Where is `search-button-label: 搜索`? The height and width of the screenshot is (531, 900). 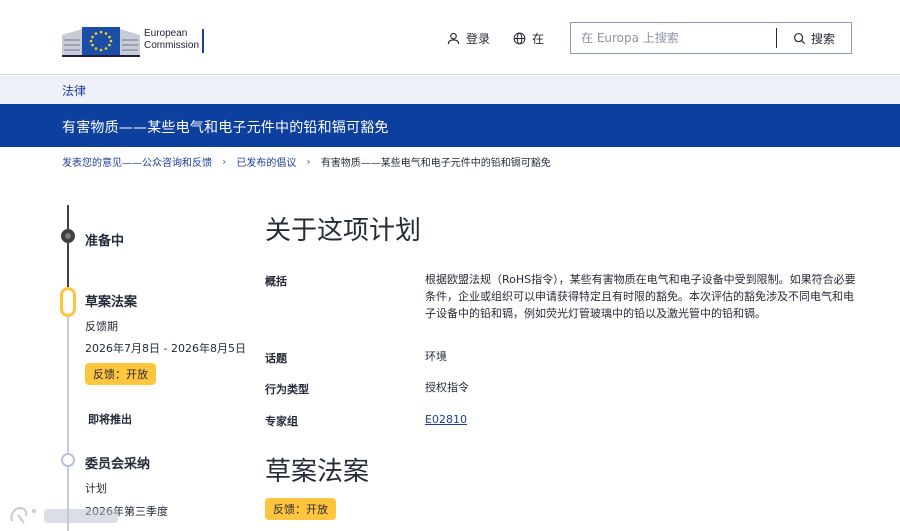 search-button-label: 搜索 is located at coordinates (822, 38).